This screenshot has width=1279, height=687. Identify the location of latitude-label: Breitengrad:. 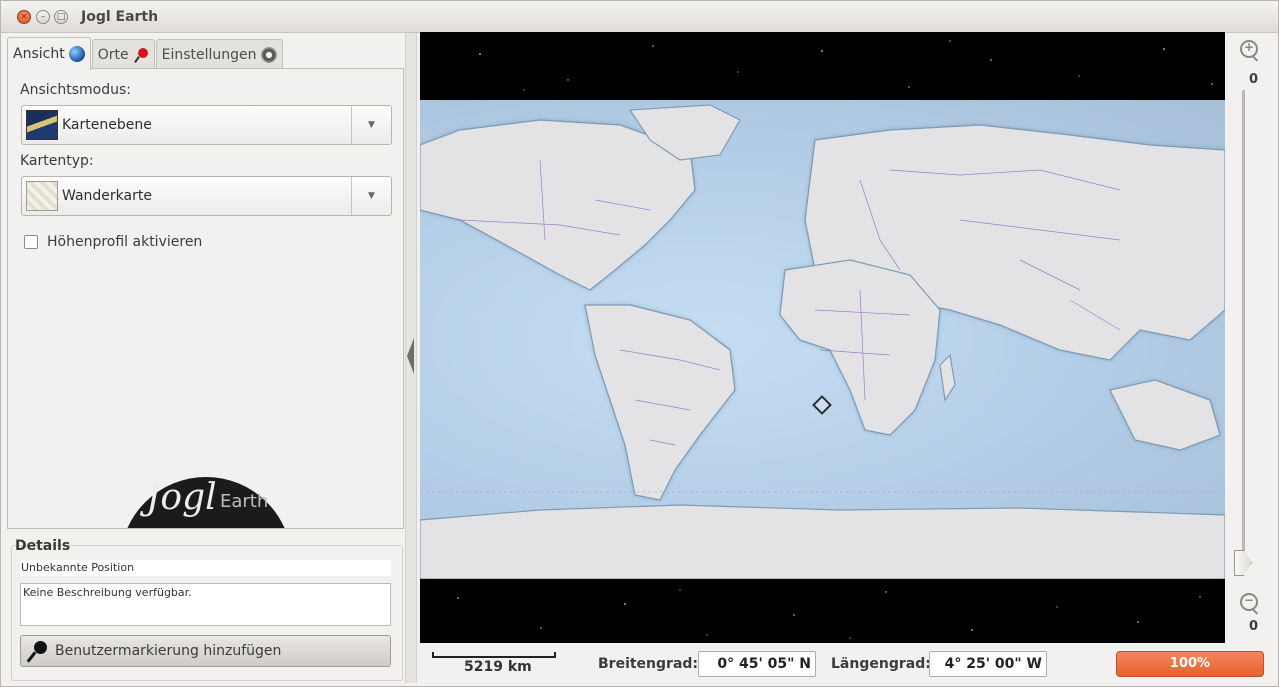
(648, 664).